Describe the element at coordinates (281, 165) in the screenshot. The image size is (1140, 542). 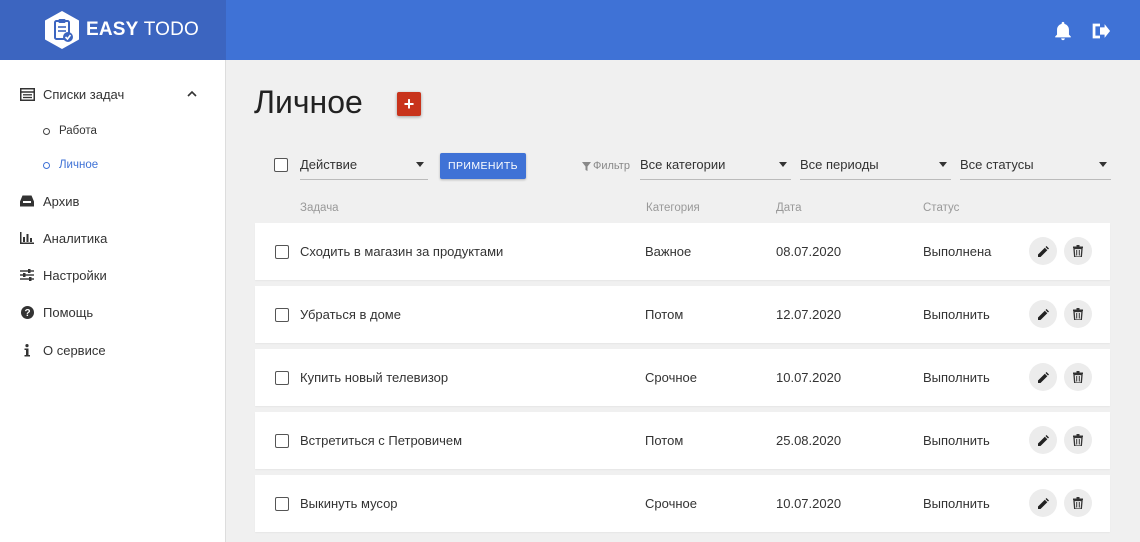
I see `select-all-checkbox` at that location.